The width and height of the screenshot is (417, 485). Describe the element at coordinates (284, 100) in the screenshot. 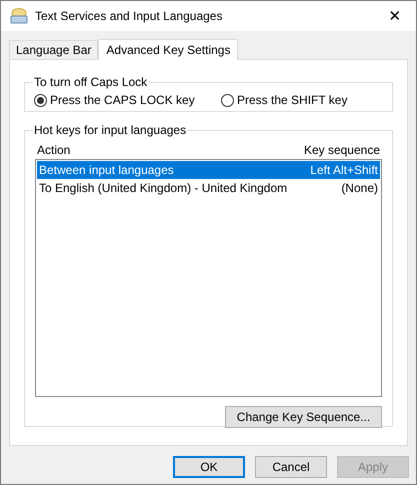

I see `radio-option: Press the SHIFT key` at that location.